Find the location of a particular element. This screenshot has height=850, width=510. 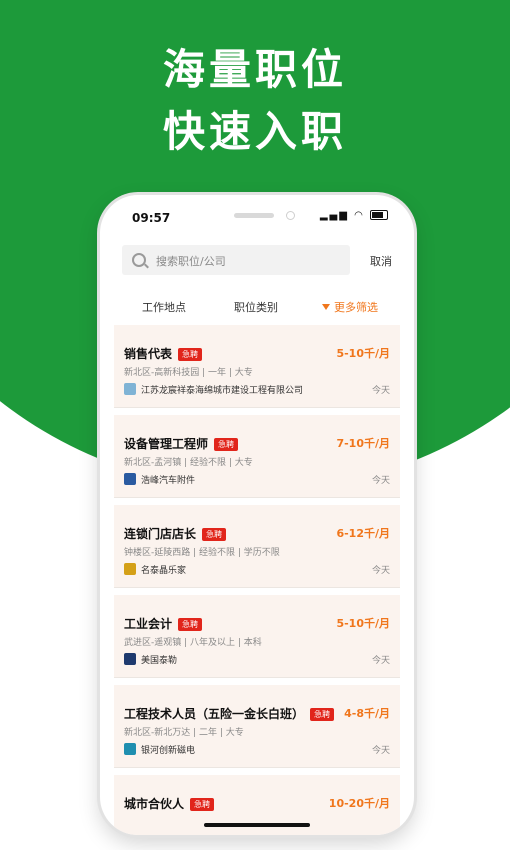

job-company: 浩峰汽车附件 is located at coordinates (159, 479).